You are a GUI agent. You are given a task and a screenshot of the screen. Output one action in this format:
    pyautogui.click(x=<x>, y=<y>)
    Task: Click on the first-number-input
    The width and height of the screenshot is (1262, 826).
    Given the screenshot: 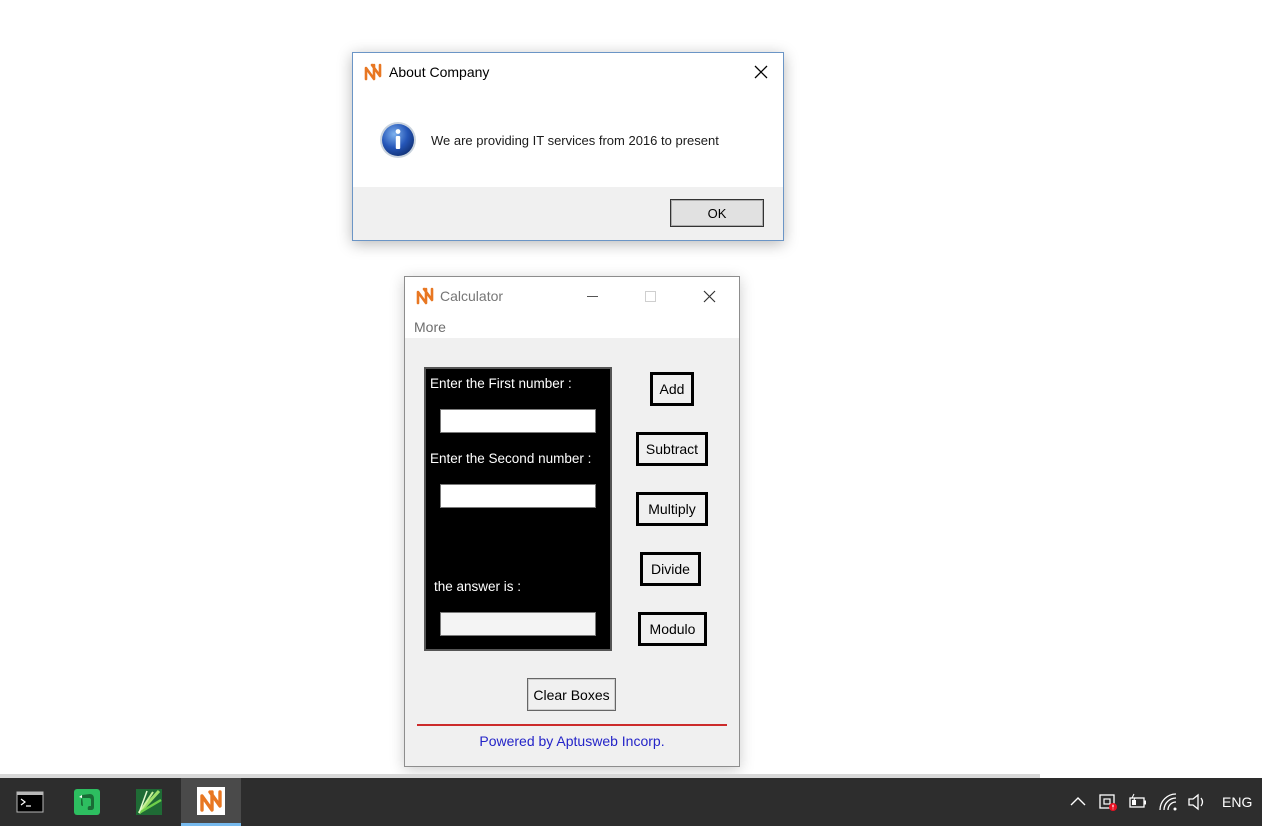 What is the action you would take?
    pyautogui.click(x=518, y=421)
    